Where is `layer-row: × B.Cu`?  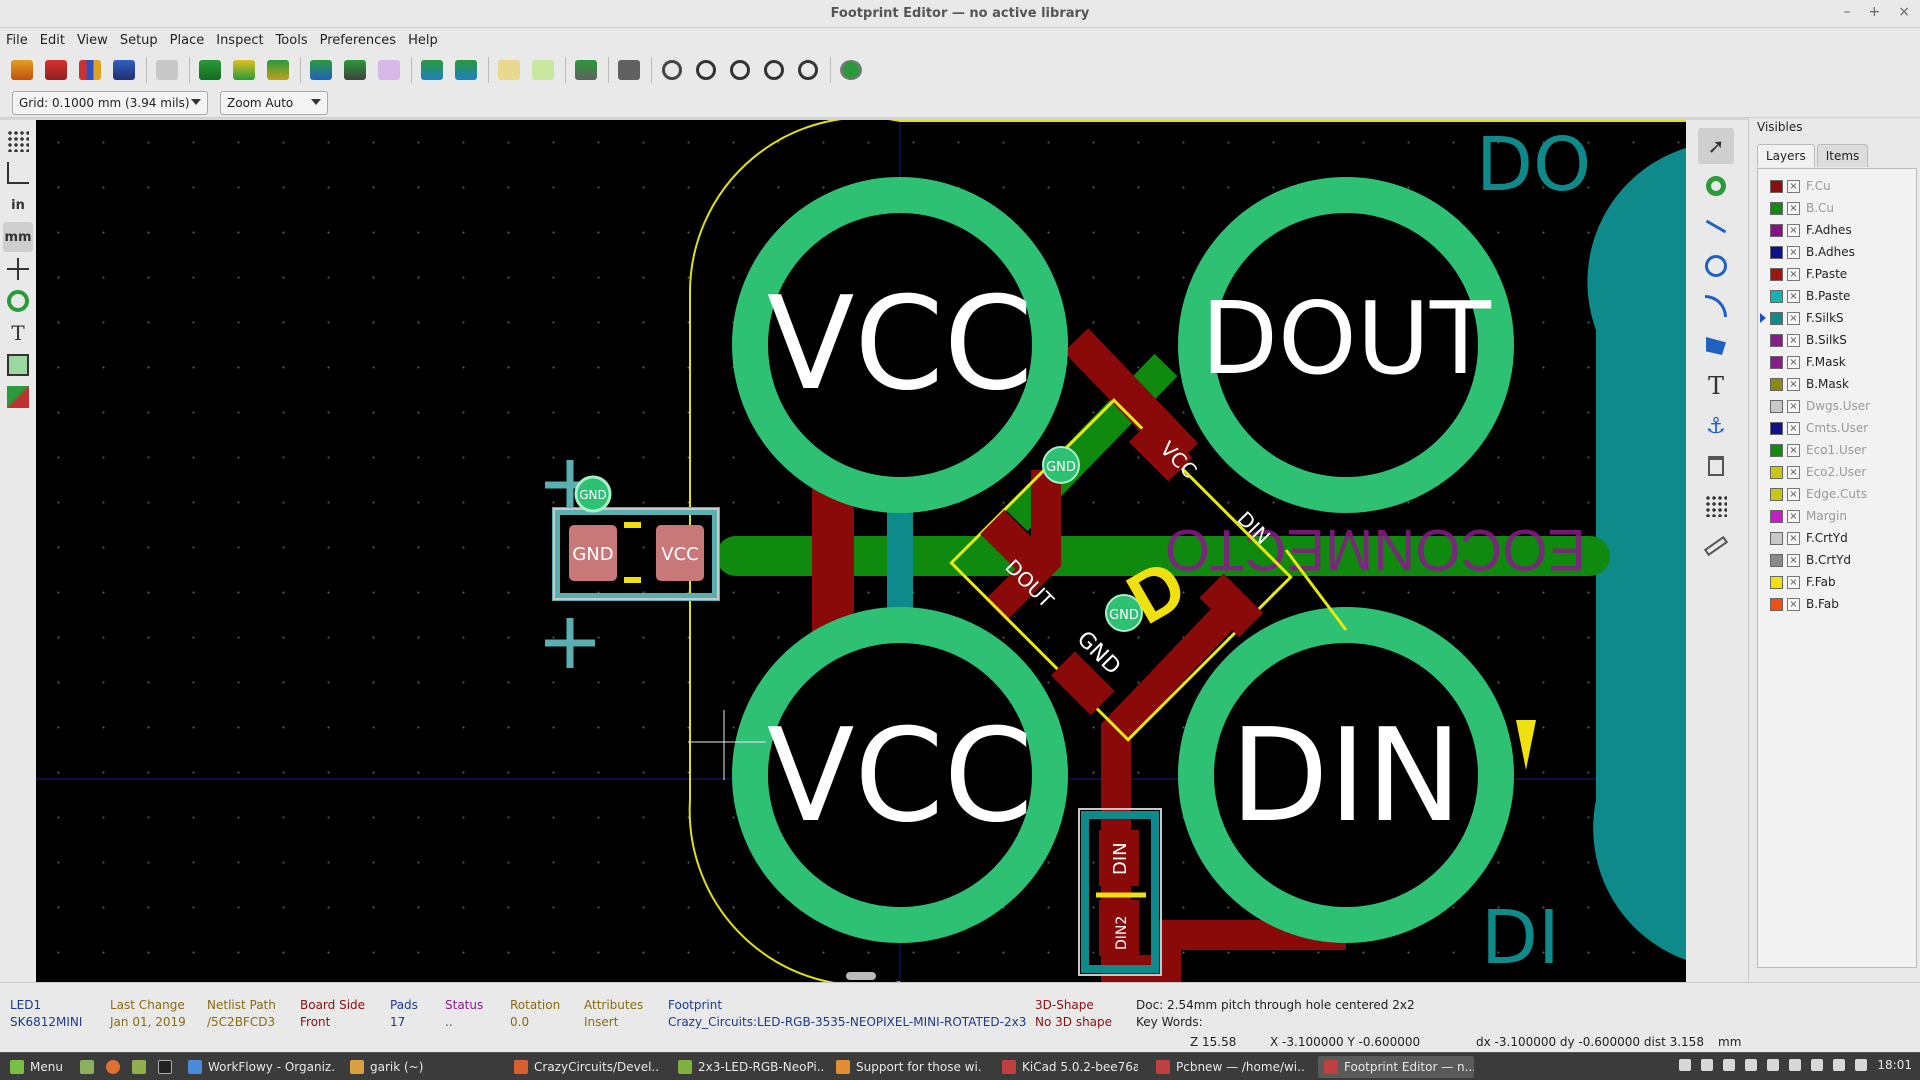 layer-row: × B.Cu is located at coordinates (1837, 208).